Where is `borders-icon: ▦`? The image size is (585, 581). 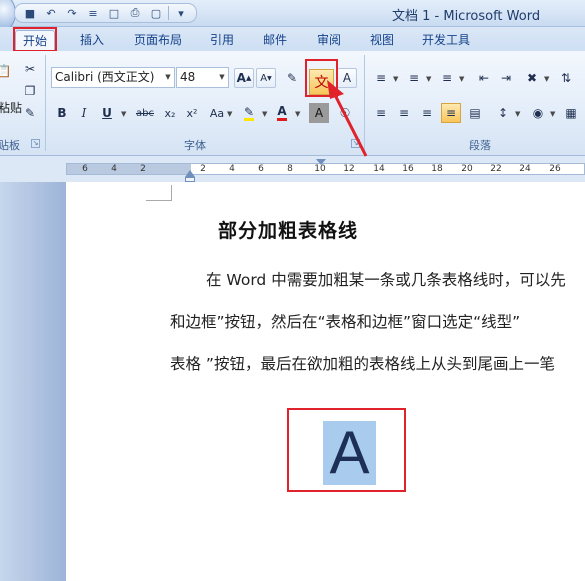
borders-icon: ▦ is located at coordinates (571, 113).